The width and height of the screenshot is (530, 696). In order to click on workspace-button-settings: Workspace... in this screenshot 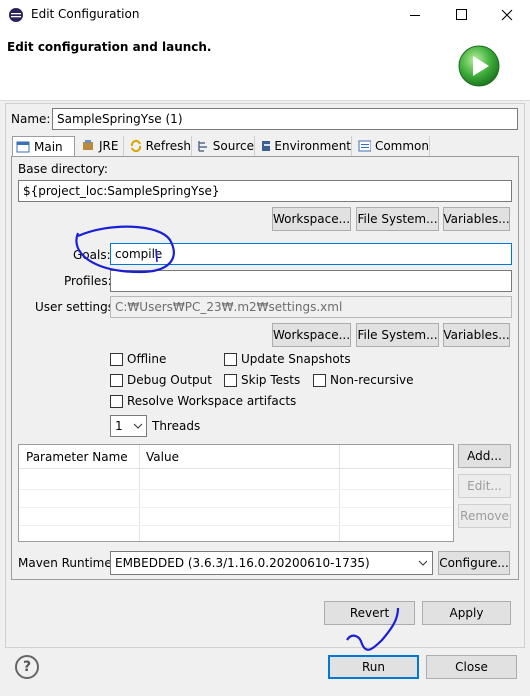, I will do `click(311, 335)`.